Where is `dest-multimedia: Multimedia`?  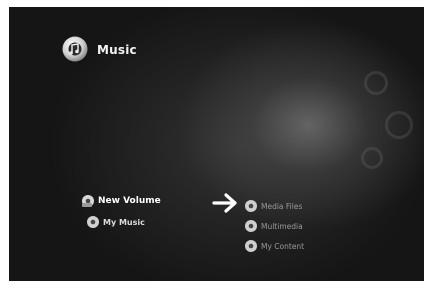
dest-multimedia: Multimedia is located at coordinates (273, 226).